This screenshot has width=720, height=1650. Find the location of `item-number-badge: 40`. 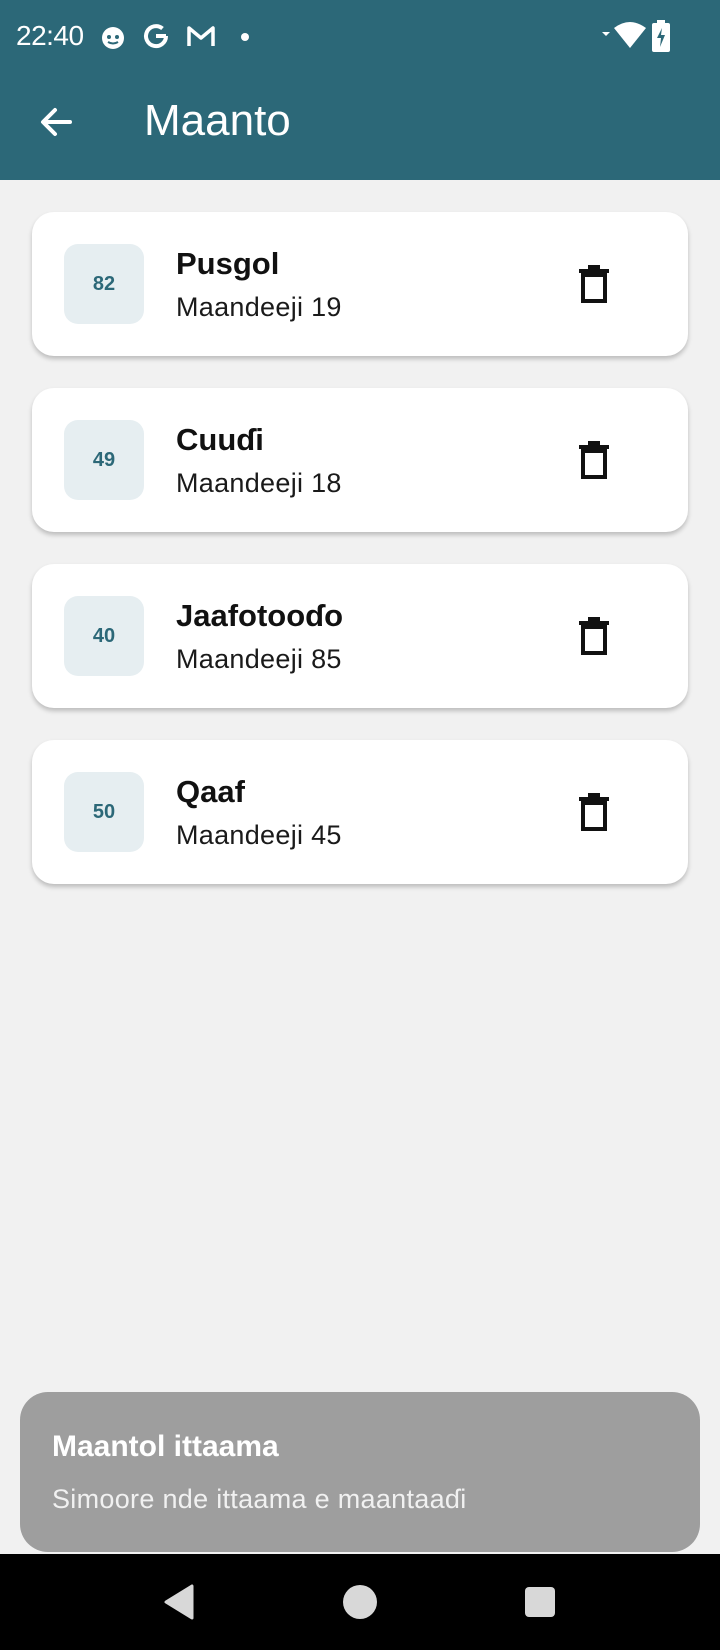

item-number-badge: 40 is located at coordinates (104, 636).